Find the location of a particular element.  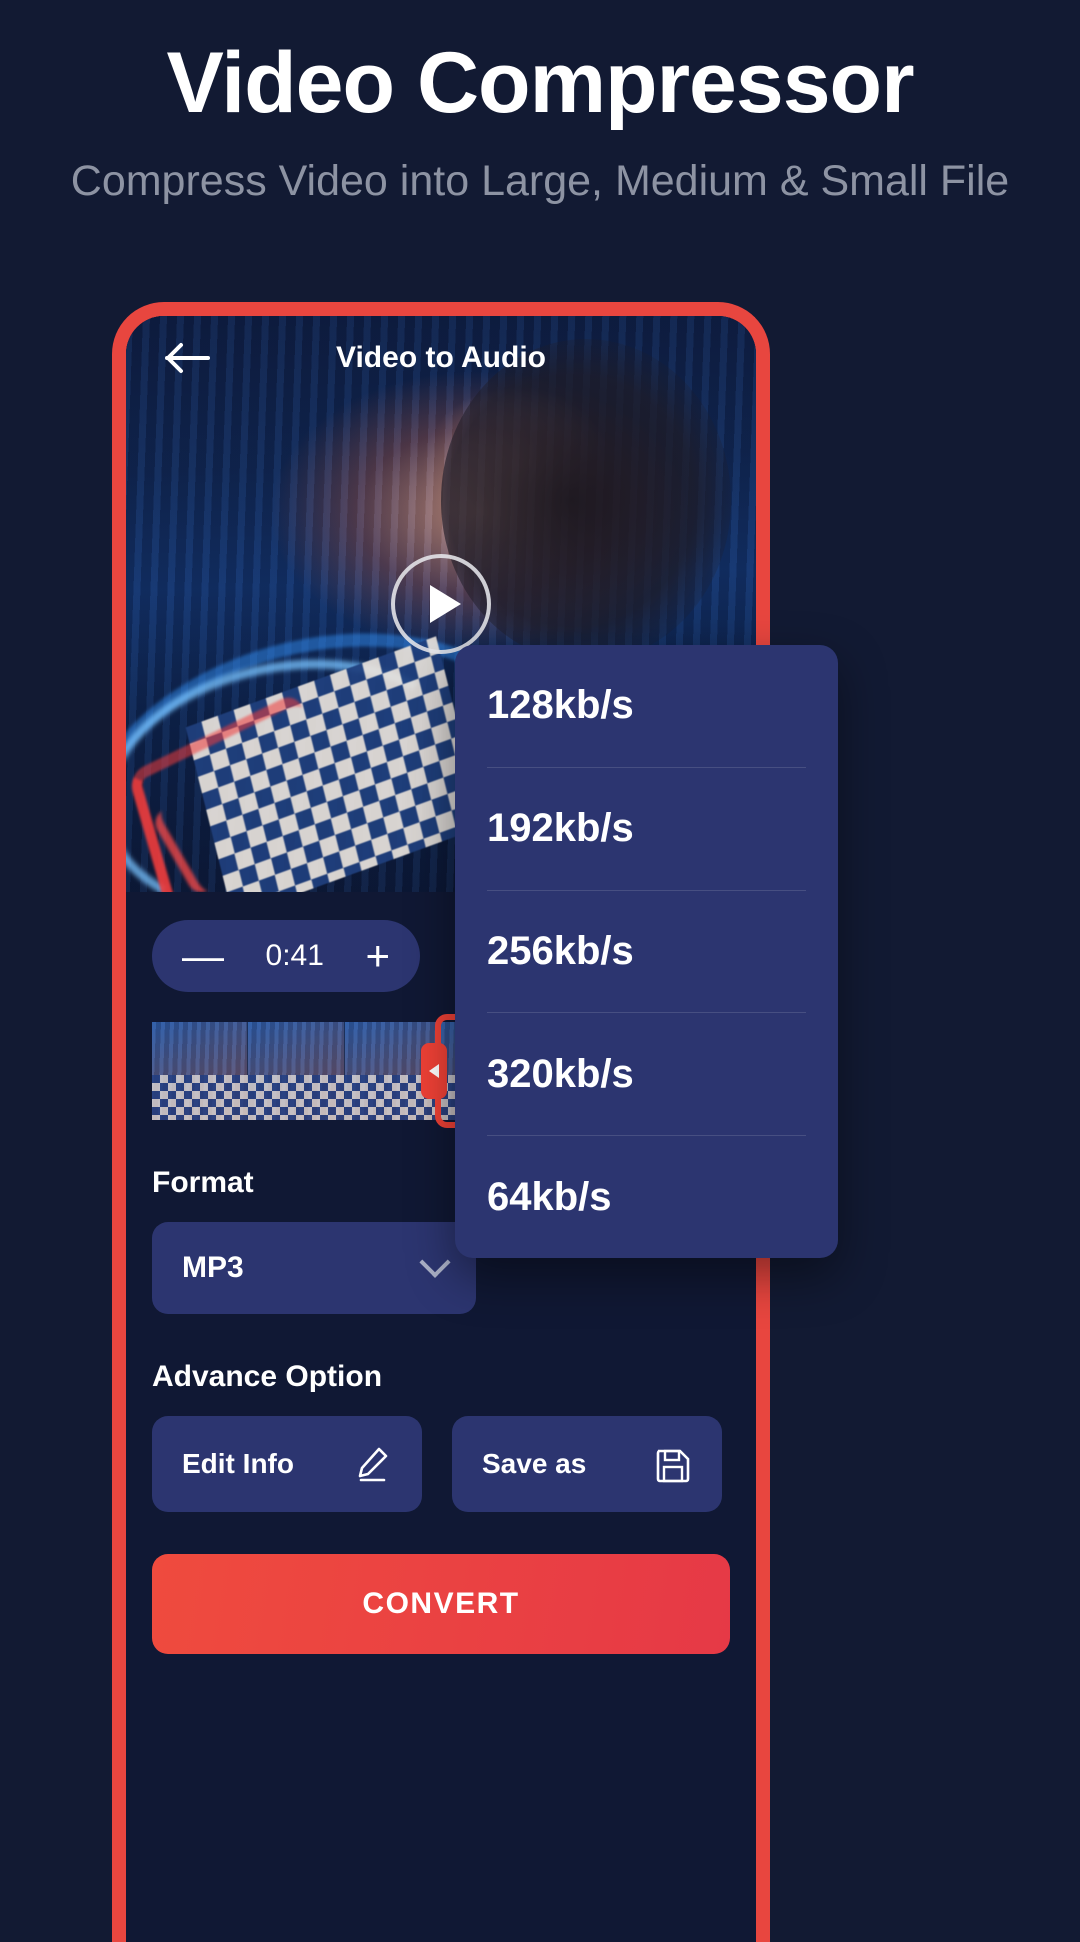

edit-info-button: Edit Info is located at coordinates (287, 1464).